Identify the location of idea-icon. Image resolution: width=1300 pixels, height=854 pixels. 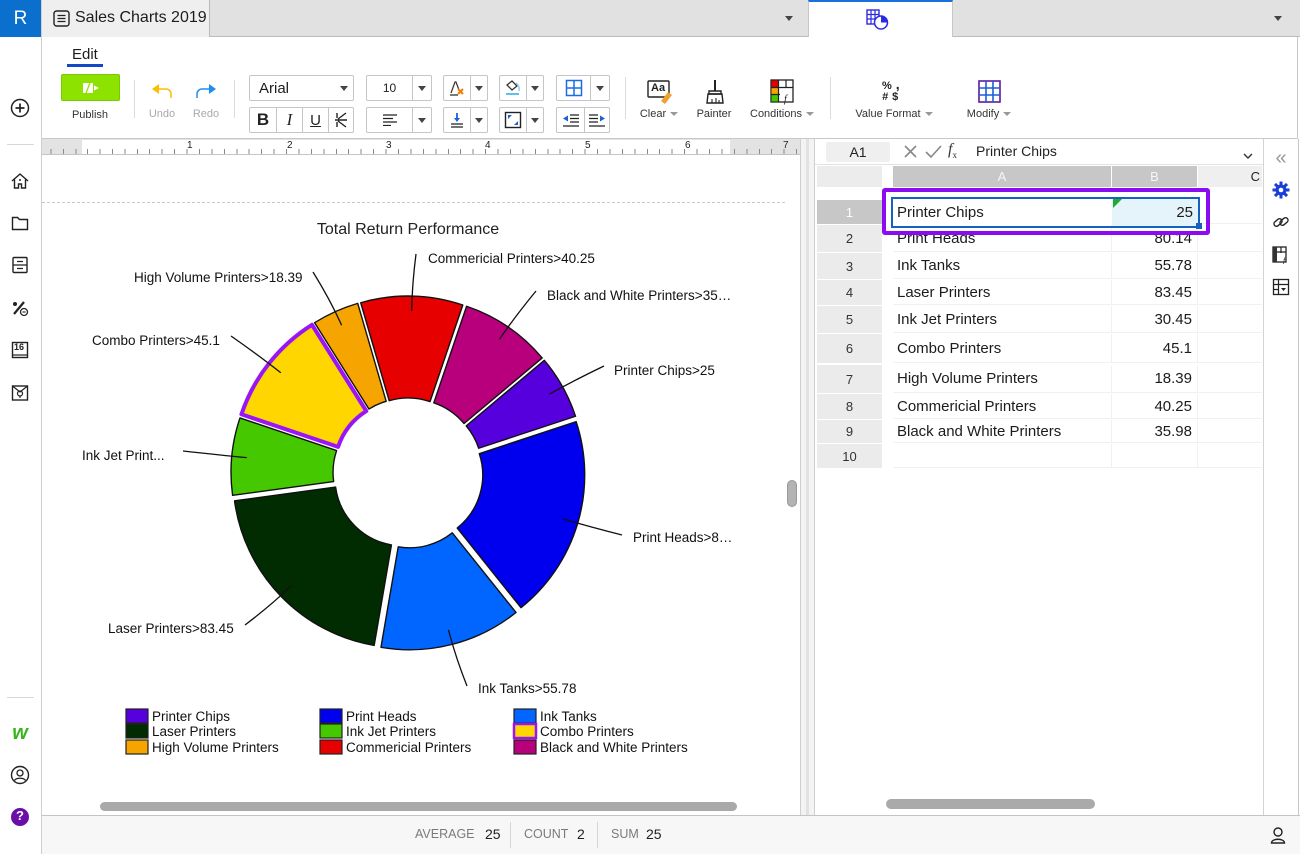
(20, 393).